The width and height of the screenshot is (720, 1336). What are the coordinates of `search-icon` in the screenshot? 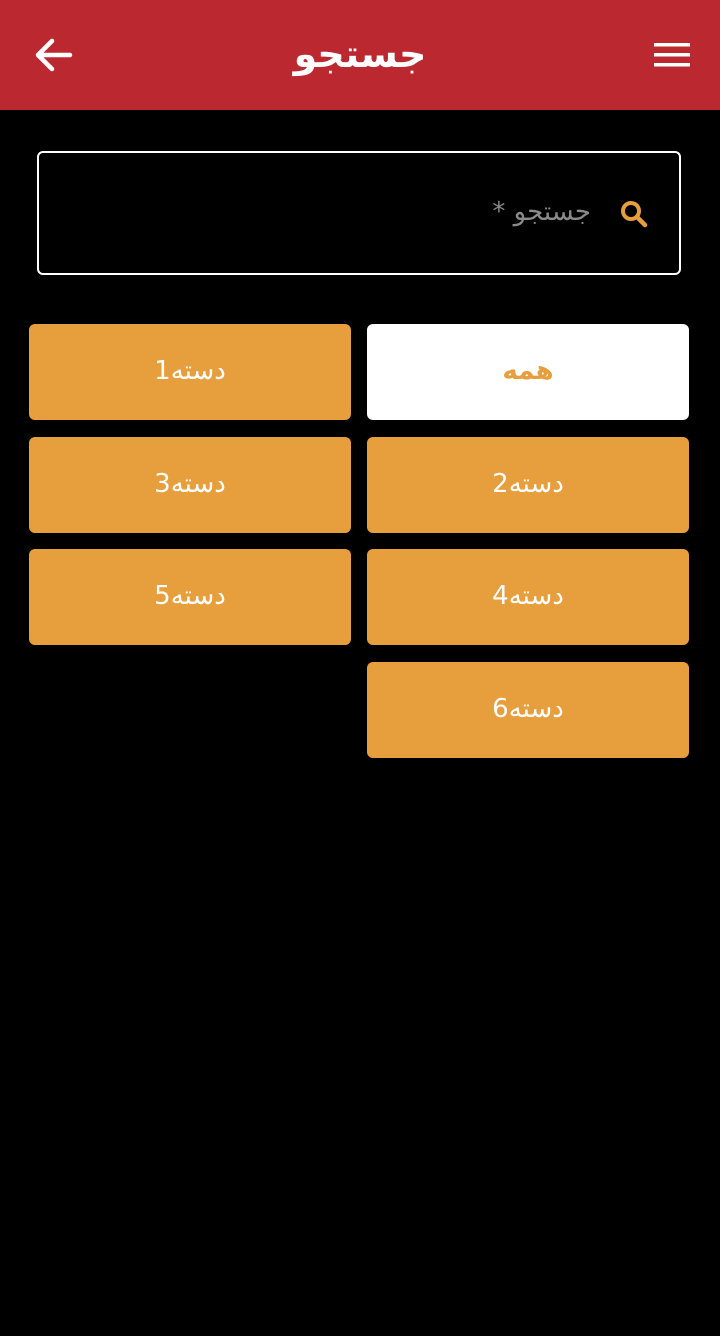 It's located at (634, 214).